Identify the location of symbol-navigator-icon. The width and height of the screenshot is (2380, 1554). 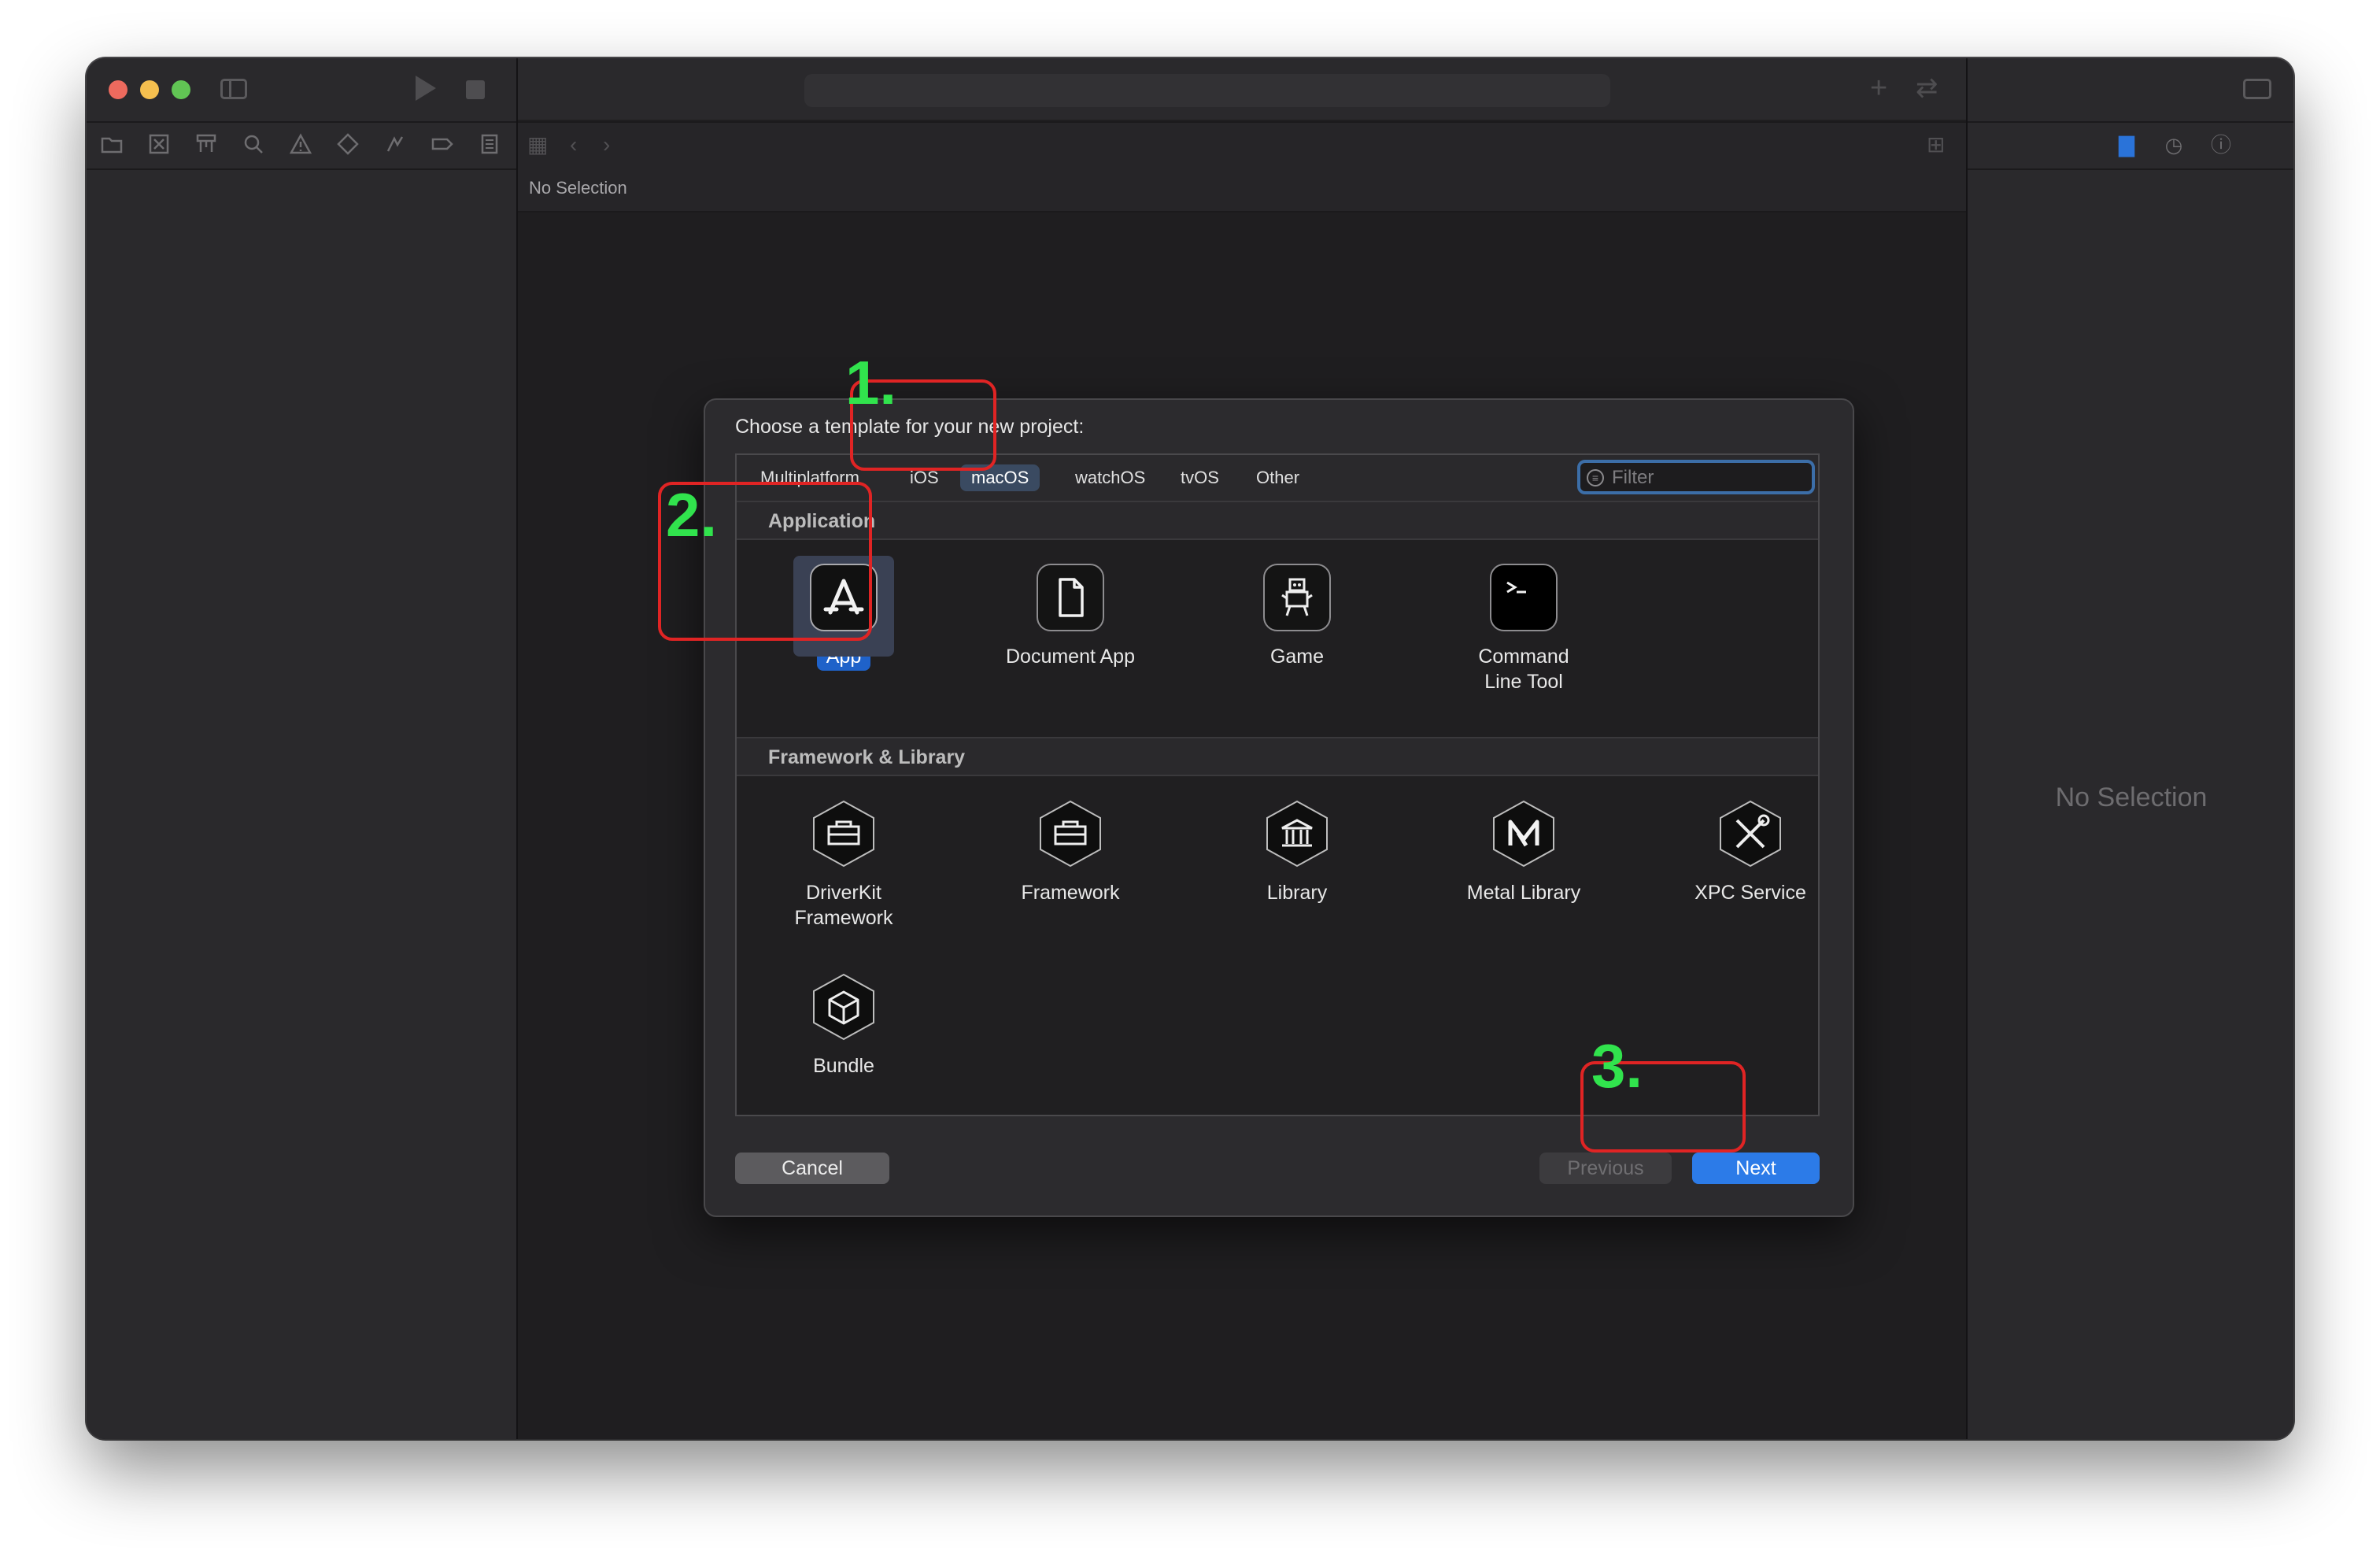
(206, 144).